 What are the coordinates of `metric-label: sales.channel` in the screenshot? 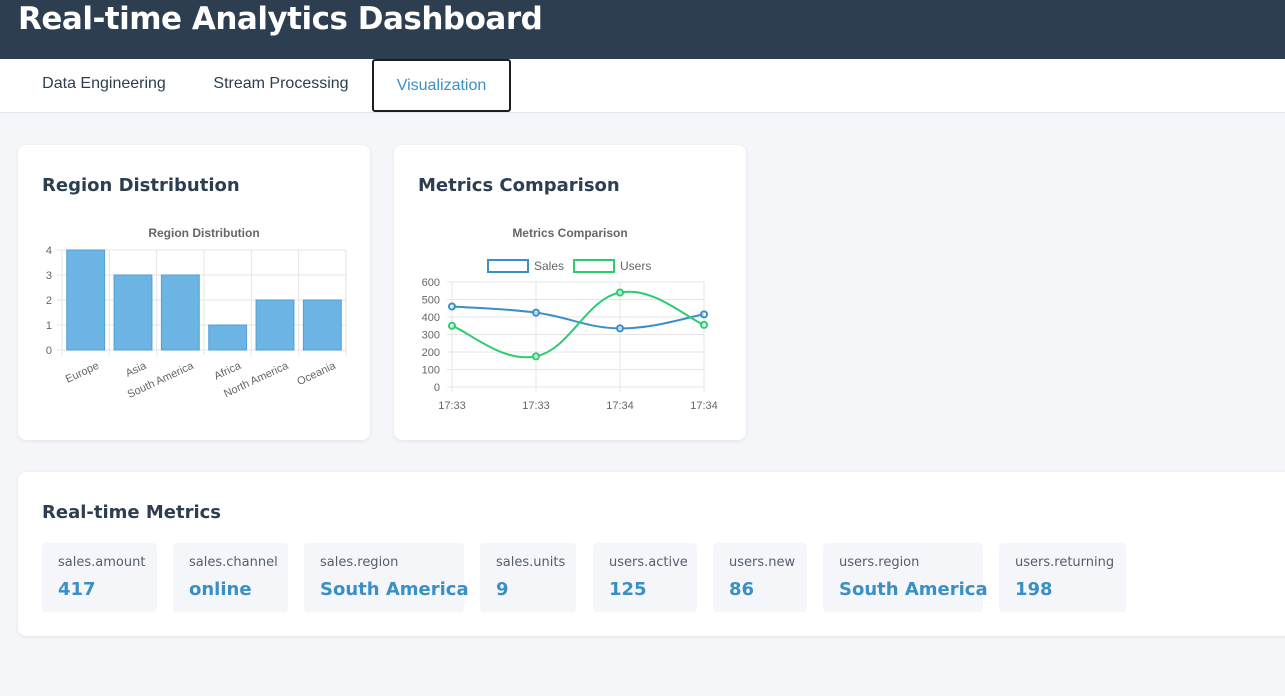 It's located at (233, 562).